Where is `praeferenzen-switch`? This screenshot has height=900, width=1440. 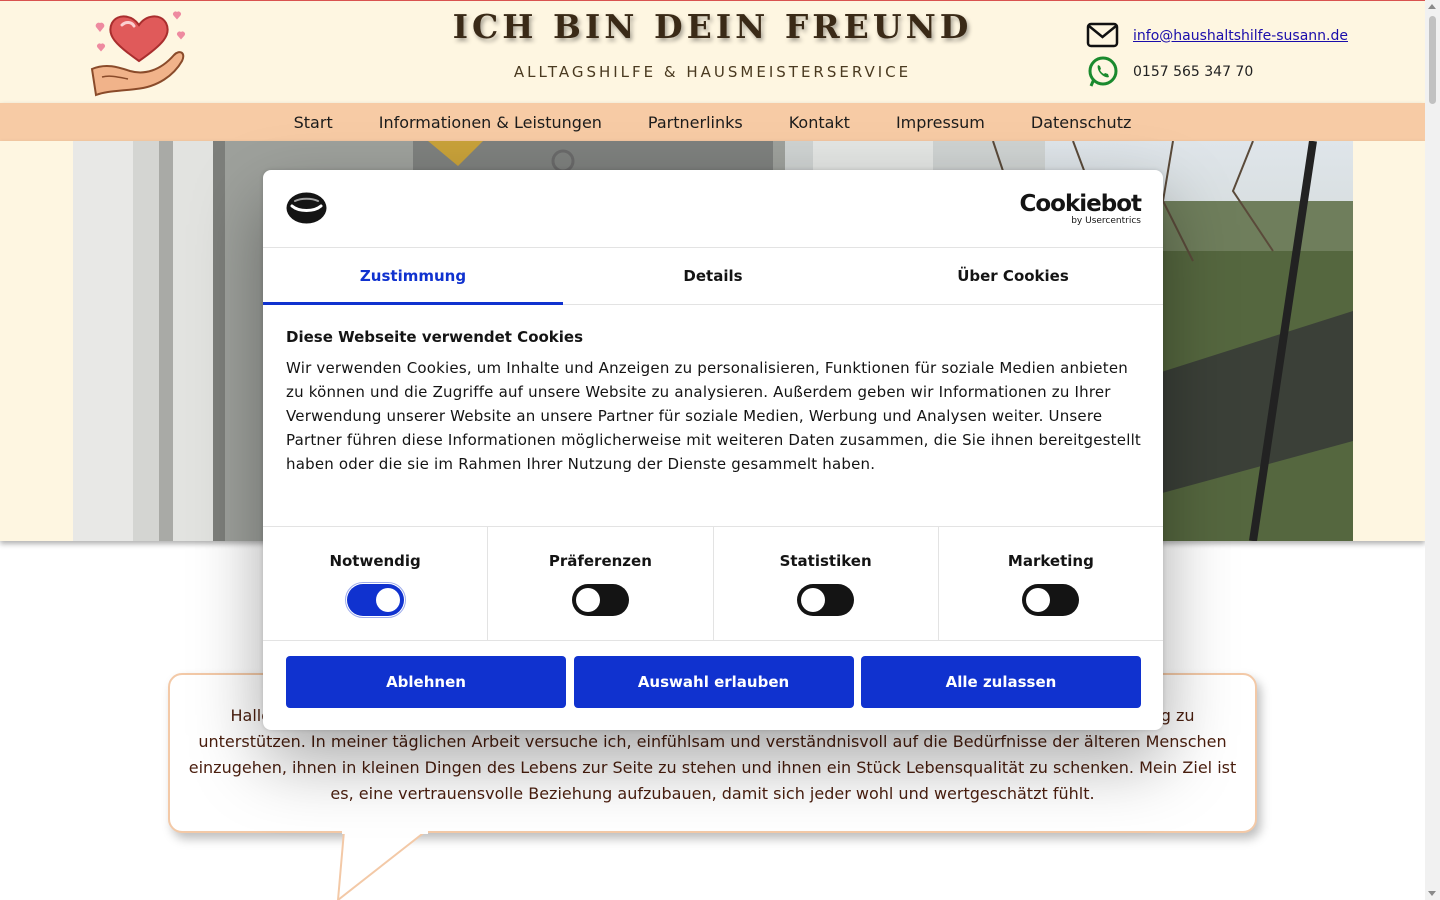 praeferenzen-switch is located at coordinates (600, 600).